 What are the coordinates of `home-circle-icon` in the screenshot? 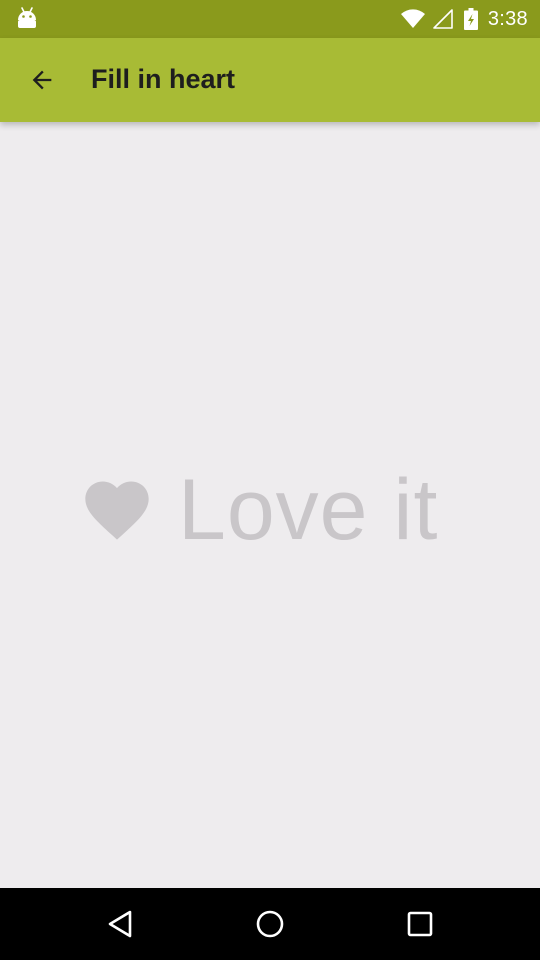 It's located at (270, 924).